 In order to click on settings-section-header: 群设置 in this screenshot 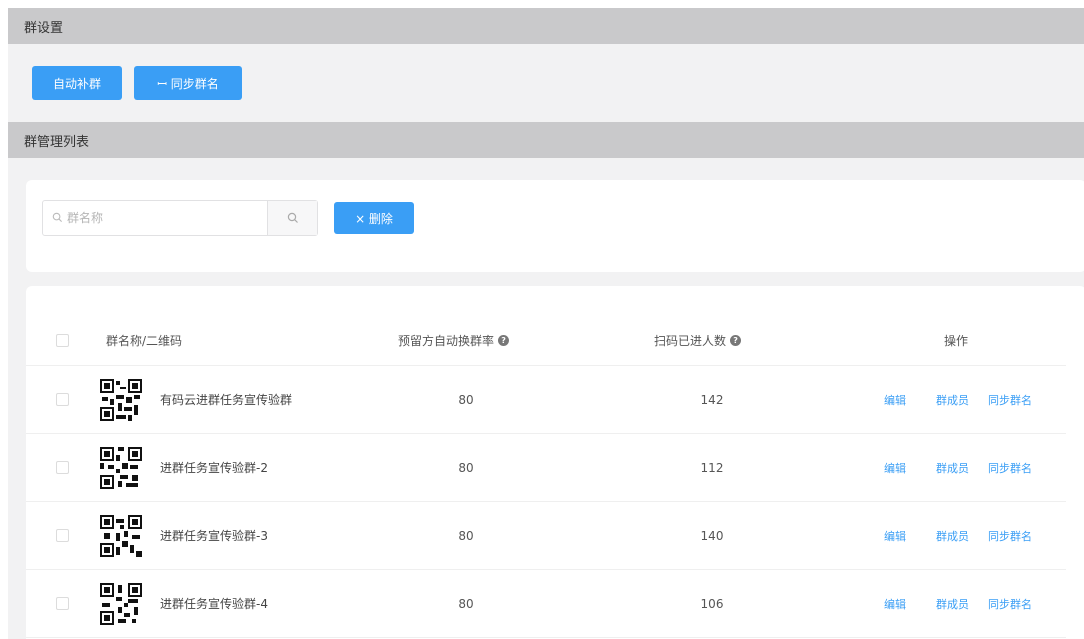, I will do `click(546, 26)`.